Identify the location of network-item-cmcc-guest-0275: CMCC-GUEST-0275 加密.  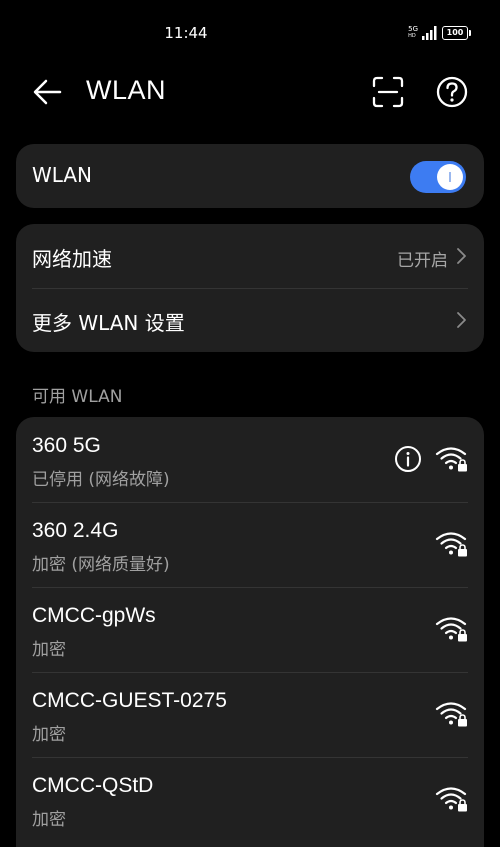
(250, 714).